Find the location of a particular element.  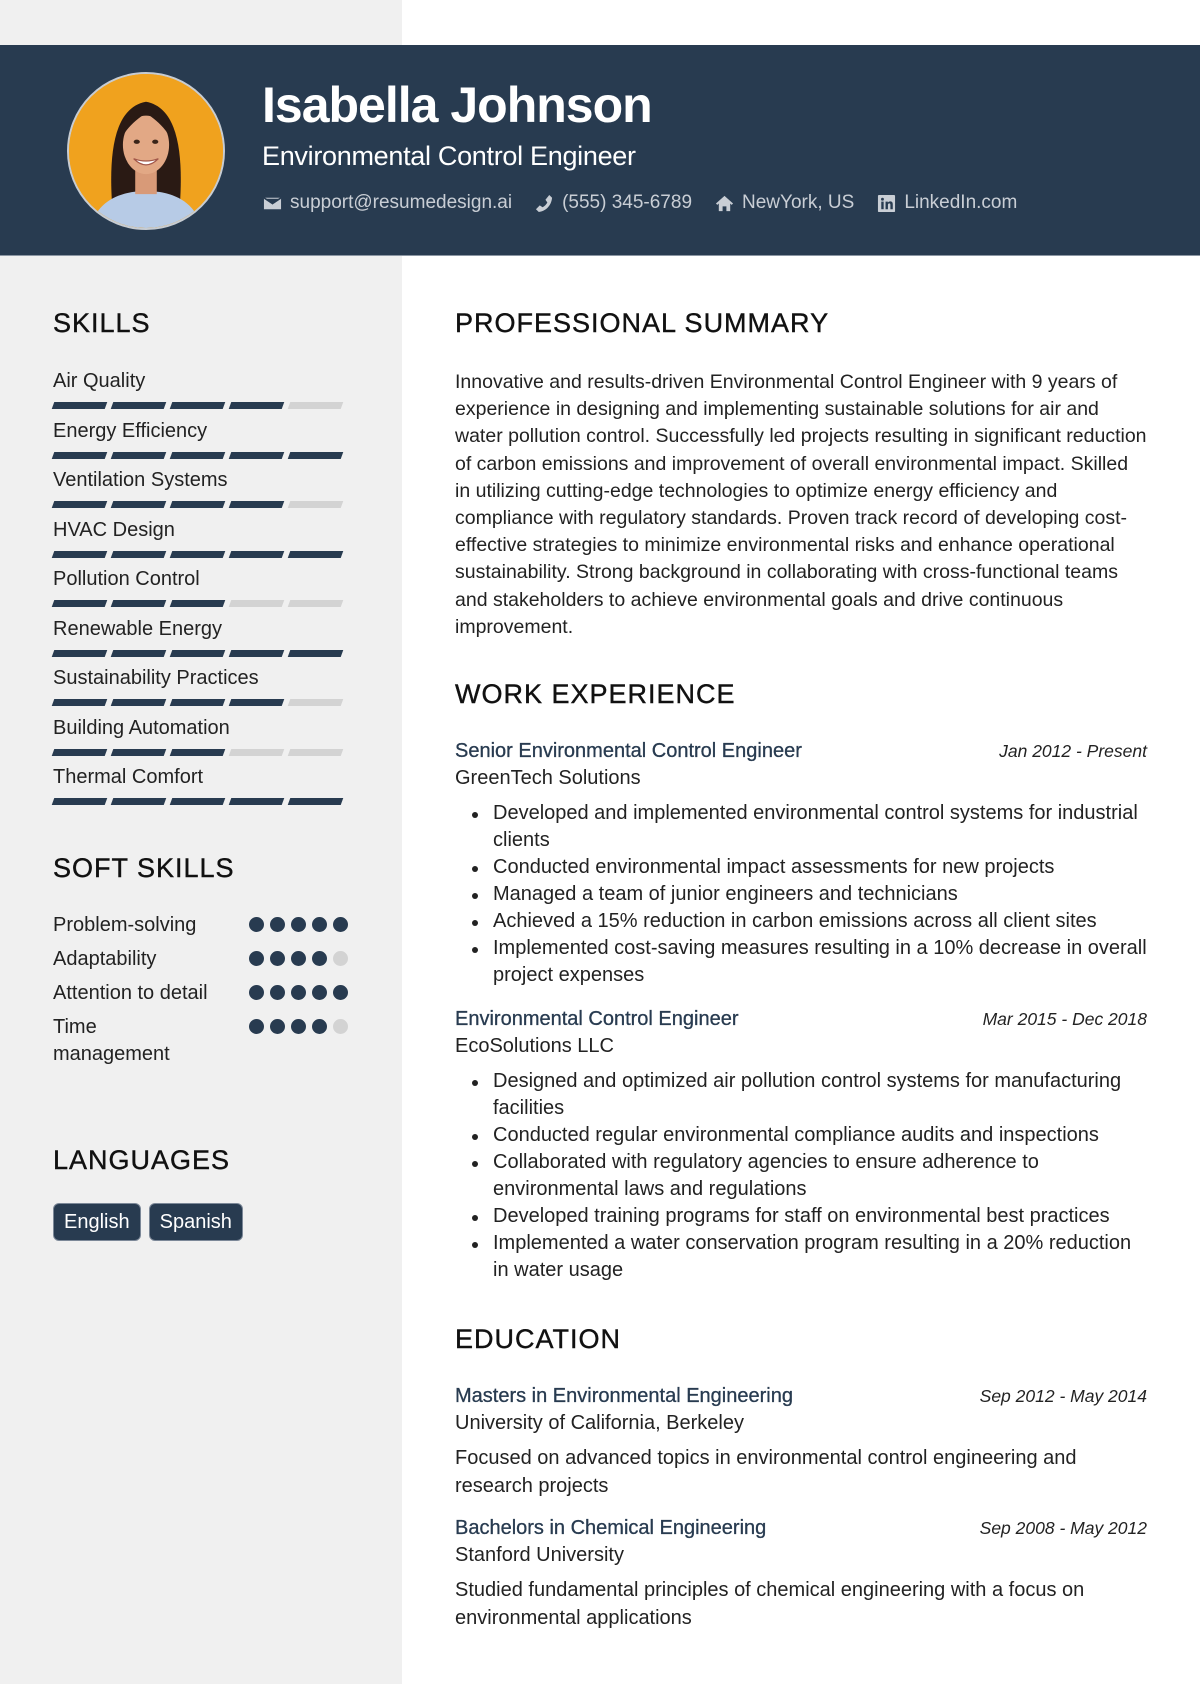

skill-name: Sustainability Practices is located at coordinates (156, 678).